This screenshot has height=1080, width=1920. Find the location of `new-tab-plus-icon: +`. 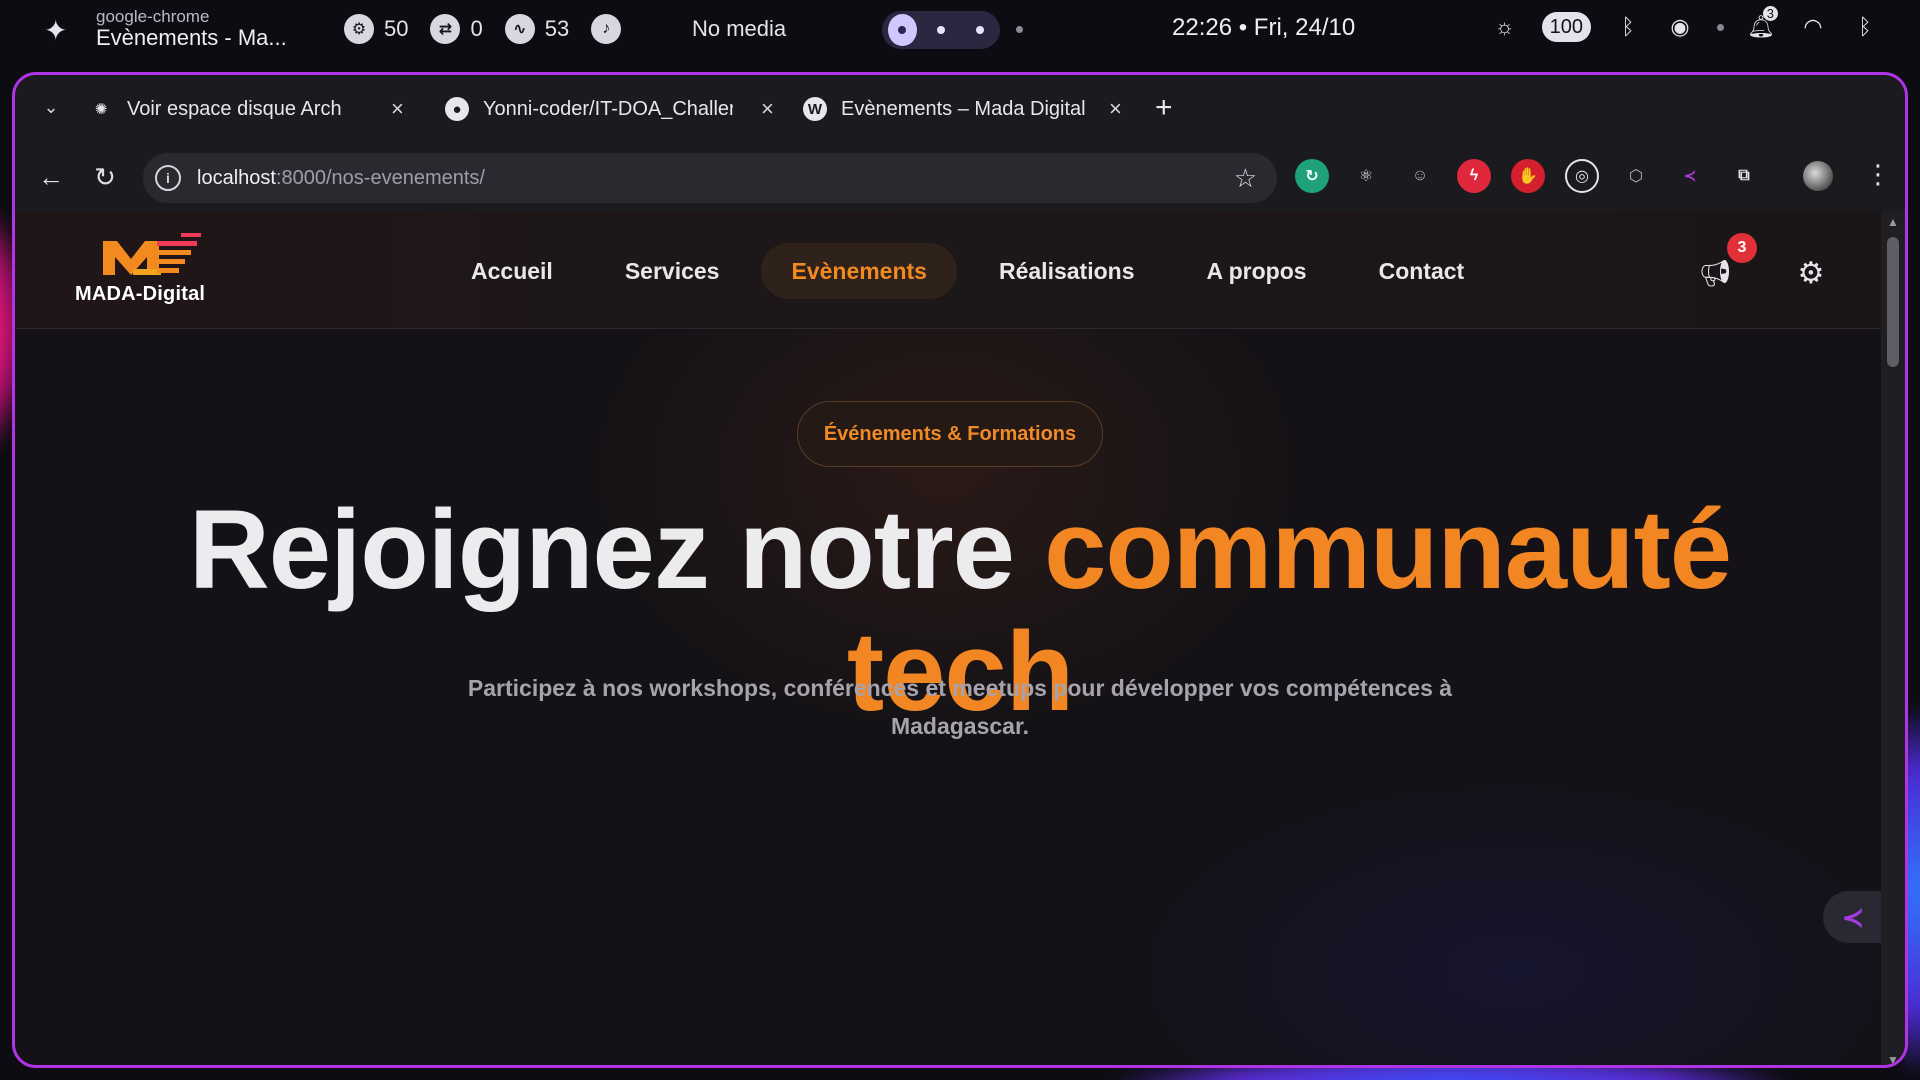

new-tab-plus-icon: + is located at coordinates (1164, 108).